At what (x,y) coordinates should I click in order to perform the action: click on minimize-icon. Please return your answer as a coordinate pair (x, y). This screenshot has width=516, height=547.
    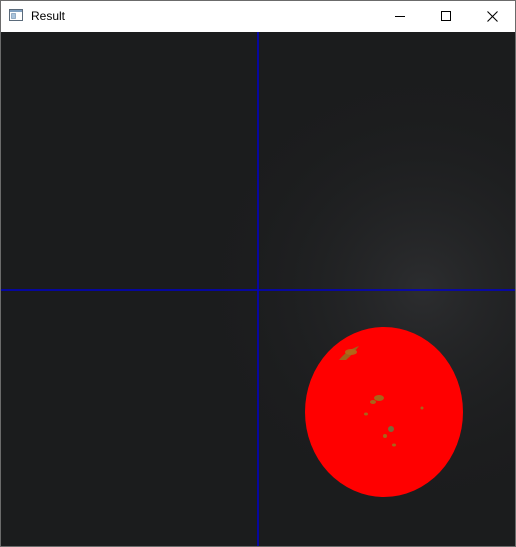
    Looking at the image, I should click on (400, 16).